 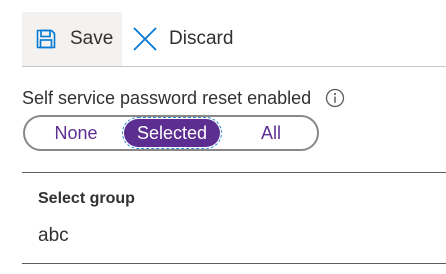 I want to click on save-button: Save, so click(x=72, y=39).